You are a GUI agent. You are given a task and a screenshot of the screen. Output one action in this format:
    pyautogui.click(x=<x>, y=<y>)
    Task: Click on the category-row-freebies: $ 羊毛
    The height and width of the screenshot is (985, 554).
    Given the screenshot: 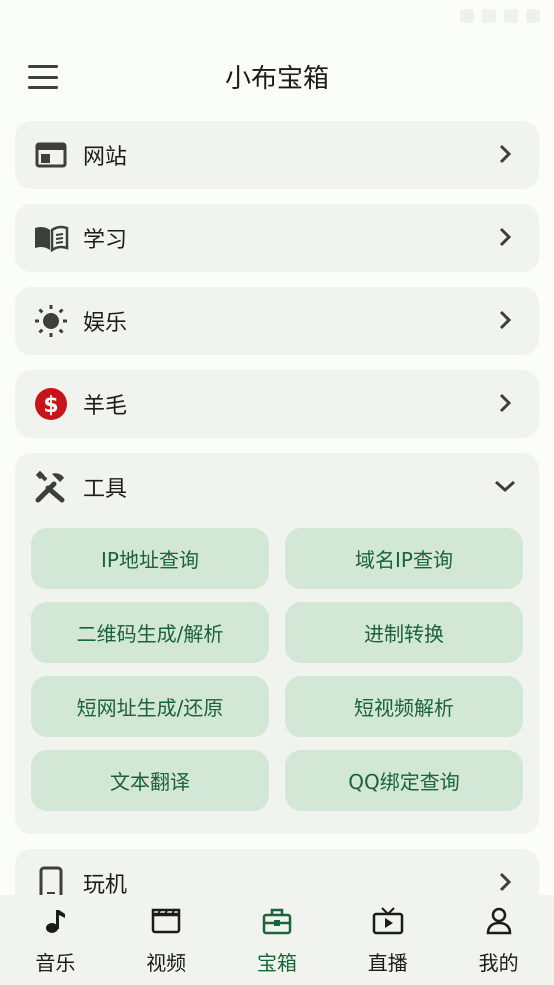 What is the action you would take?
    pyautogui.click(x=277, y=403)
    